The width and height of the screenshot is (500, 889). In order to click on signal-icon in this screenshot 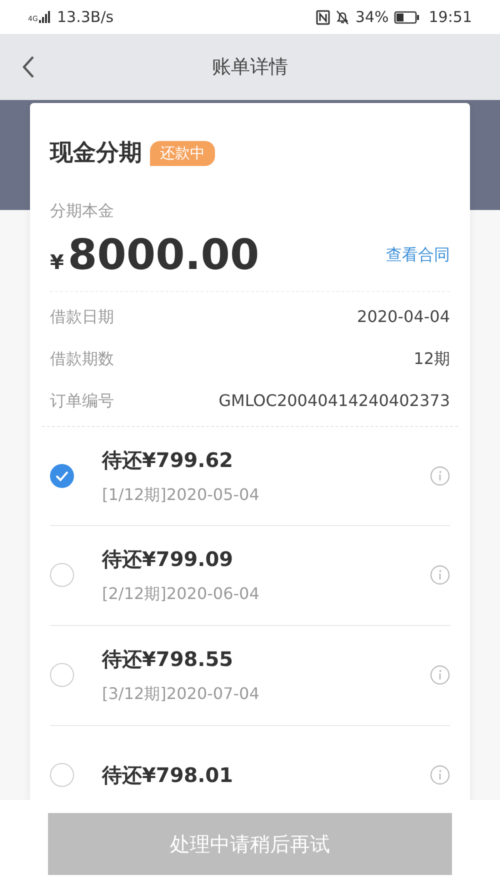, I will do `click(45, 17)`.